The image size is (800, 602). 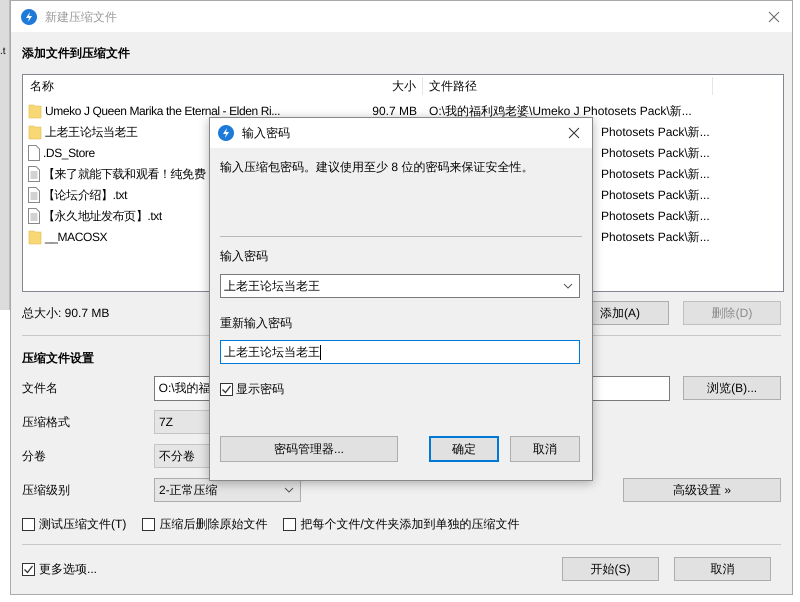 What do you see at coordinates (46, 490) in the screenshot?
I see `field-label: 压缩级别` at bounding box center [46, 490].